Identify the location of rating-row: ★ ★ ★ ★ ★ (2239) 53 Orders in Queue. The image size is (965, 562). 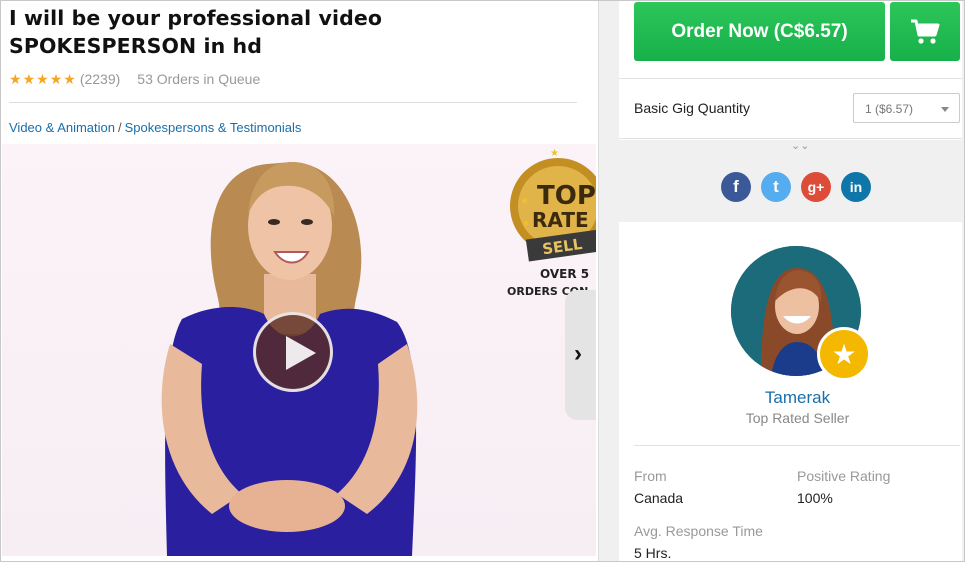
(134, 79).